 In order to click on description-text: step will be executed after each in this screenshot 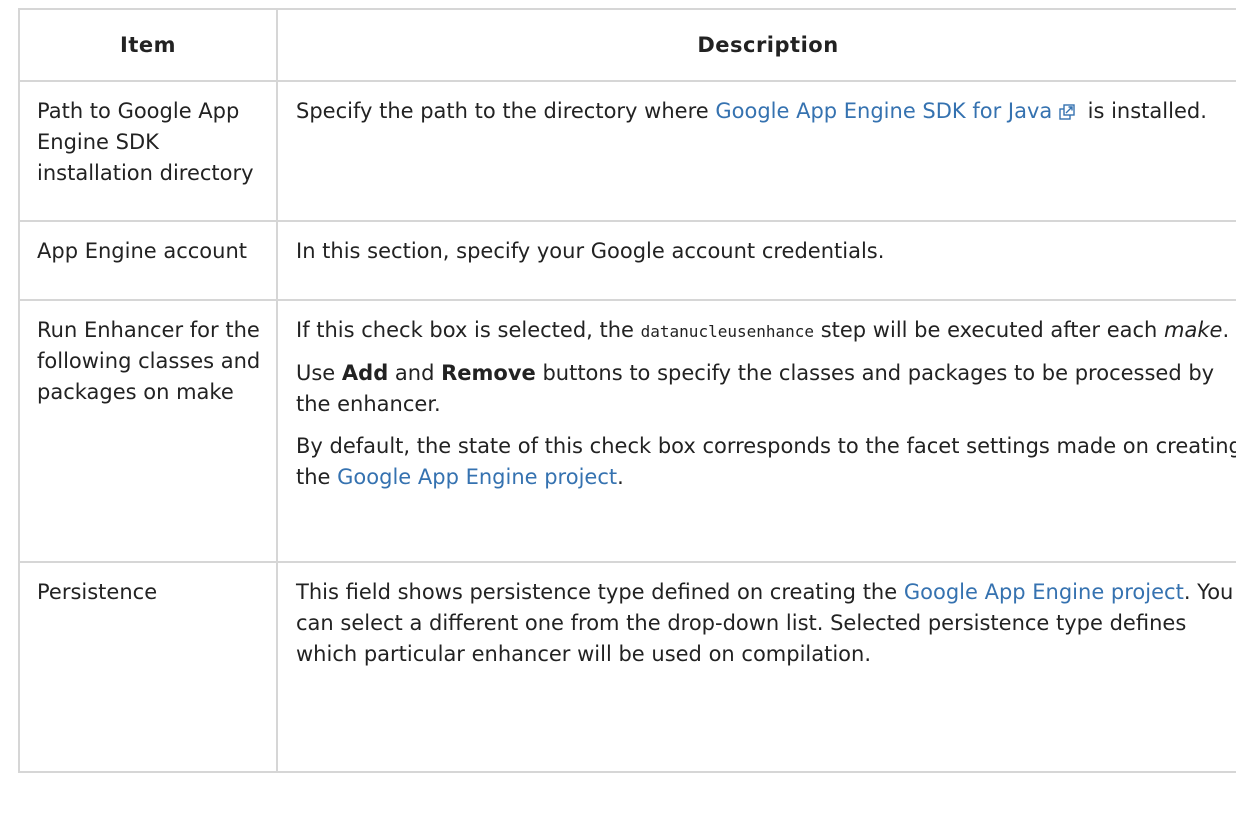, I will do `click(989, 330)`.